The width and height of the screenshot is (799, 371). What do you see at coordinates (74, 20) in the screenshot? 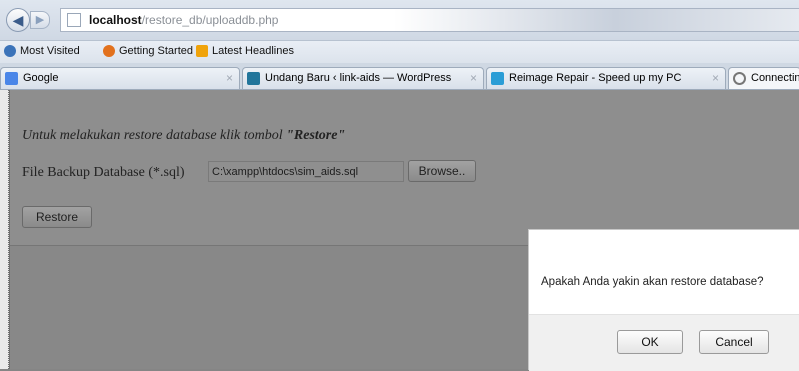
I see `page-icon` at bounding box center [74, 20].